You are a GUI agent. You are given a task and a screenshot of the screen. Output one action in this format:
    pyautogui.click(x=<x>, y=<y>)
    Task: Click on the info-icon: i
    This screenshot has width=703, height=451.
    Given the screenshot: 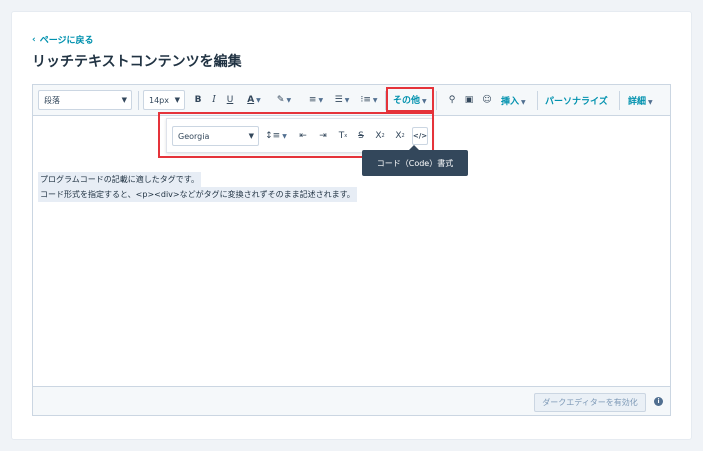 What is the action you would take?
    pyautogui.click(x=658, y=401)
    